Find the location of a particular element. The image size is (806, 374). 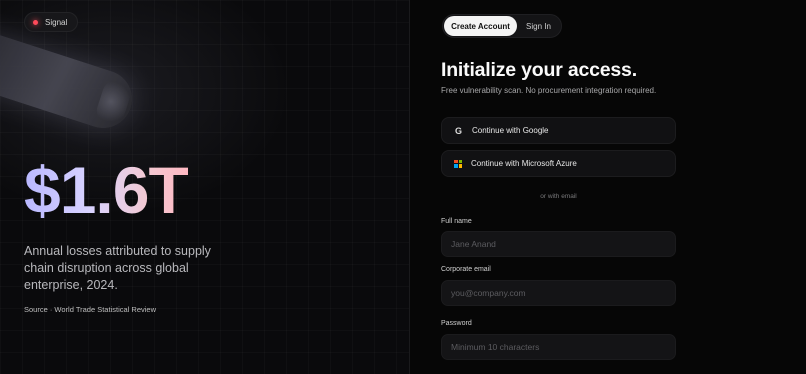

microsoft-signin-button: Continue with Microsoft Azure is located at coordinates (558, 163).